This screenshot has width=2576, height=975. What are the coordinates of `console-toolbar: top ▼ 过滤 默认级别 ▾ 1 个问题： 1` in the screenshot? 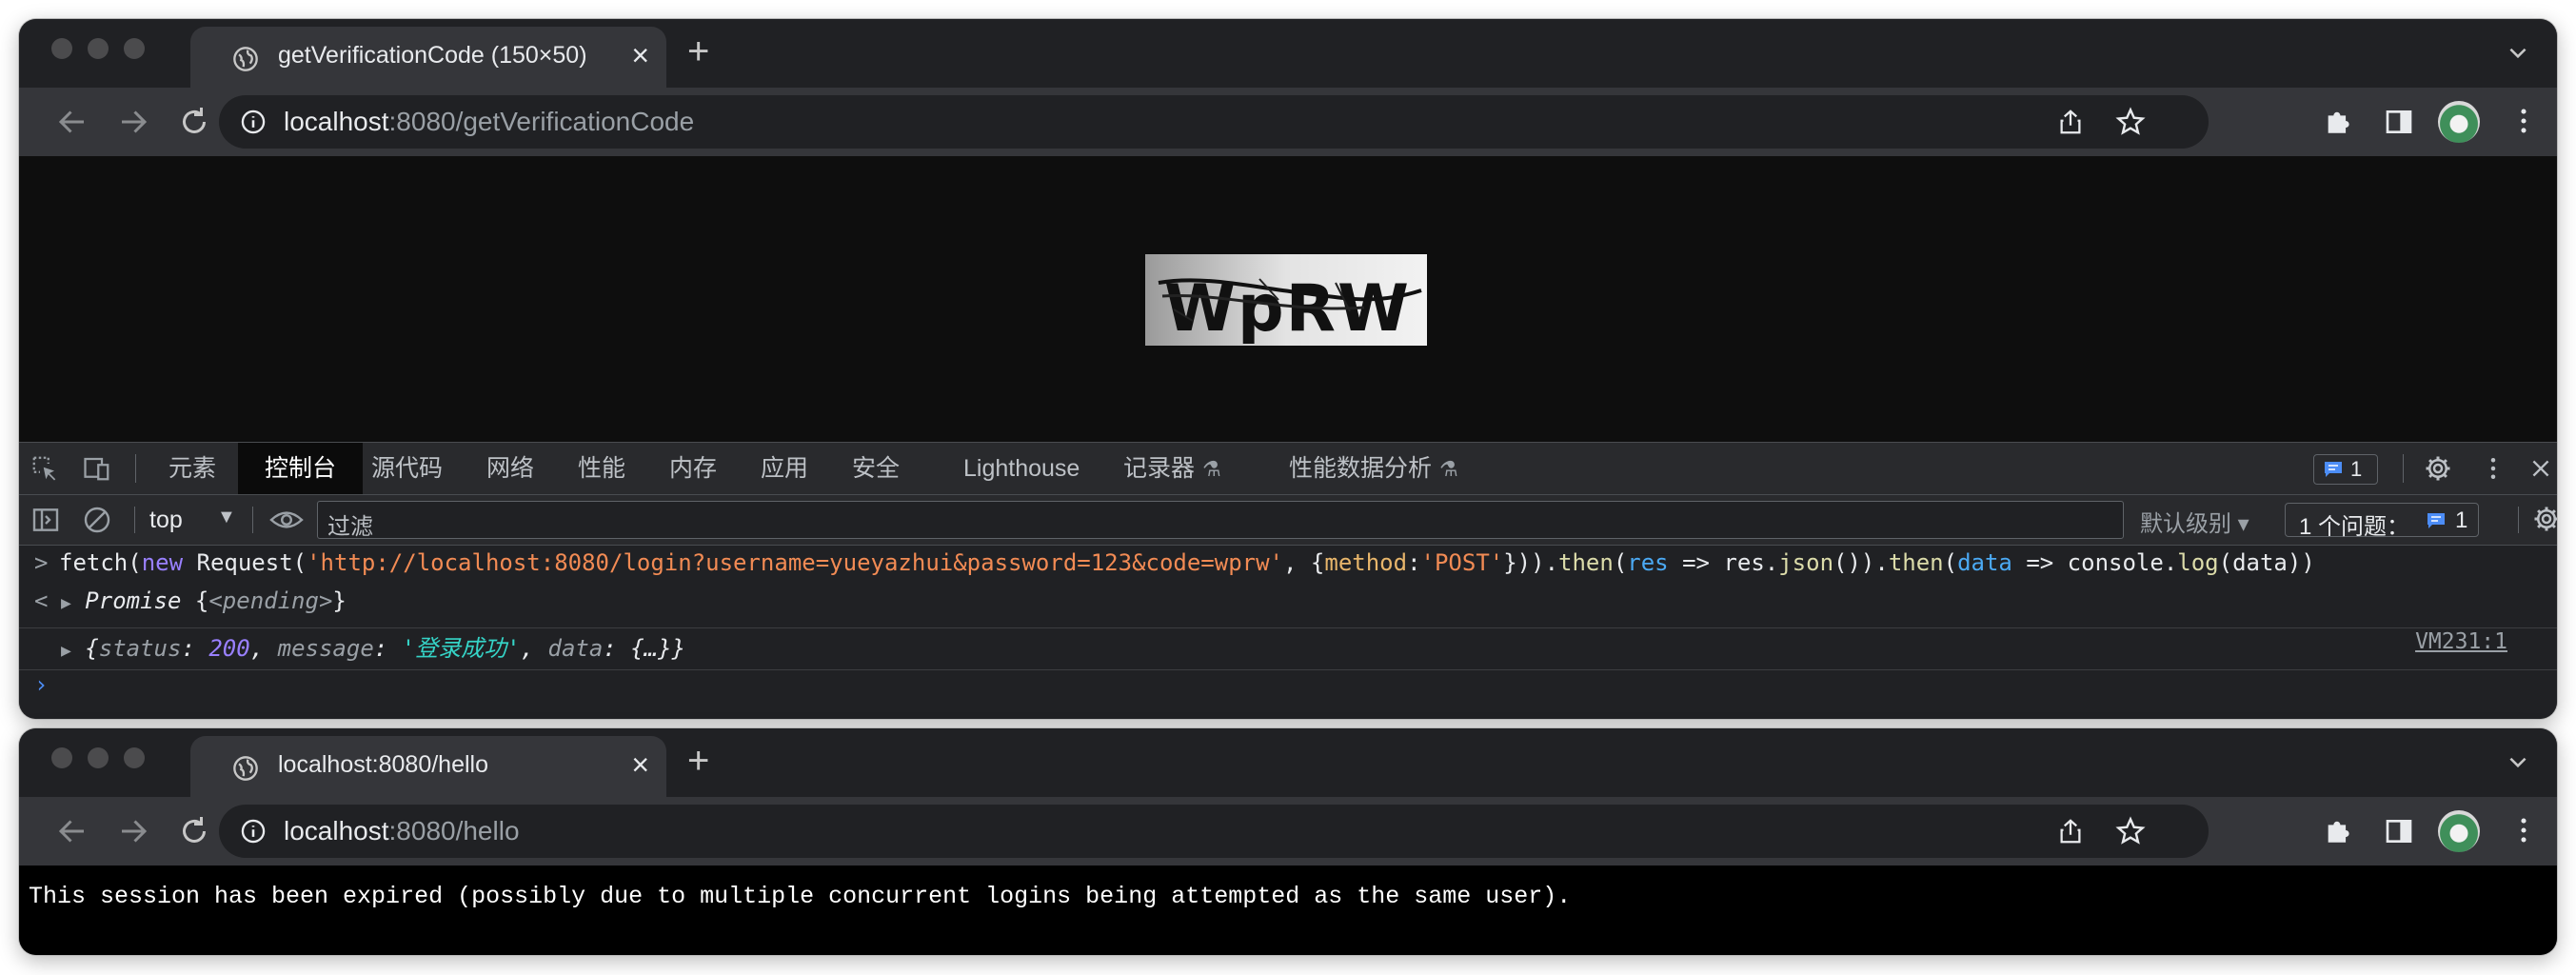 It's located at (1288, 520).